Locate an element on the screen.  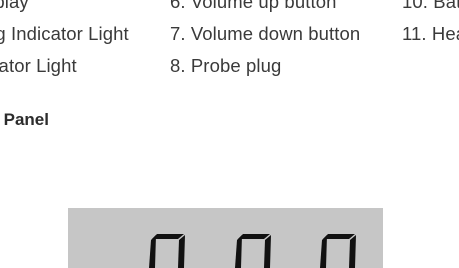
parts-list-item: 7. Volume down button is located at coordinates (265, 33).